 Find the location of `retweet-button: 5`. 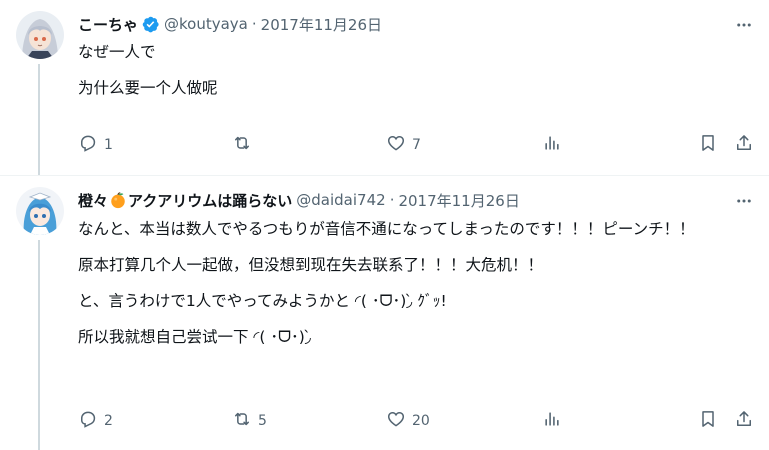

retweet-button: 5 is located at coordinates (249, 421).